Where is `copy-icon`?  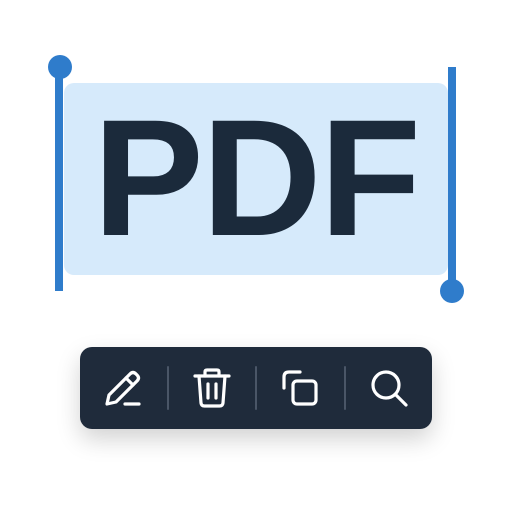
copy-icon is located at coordinates (300, 388).